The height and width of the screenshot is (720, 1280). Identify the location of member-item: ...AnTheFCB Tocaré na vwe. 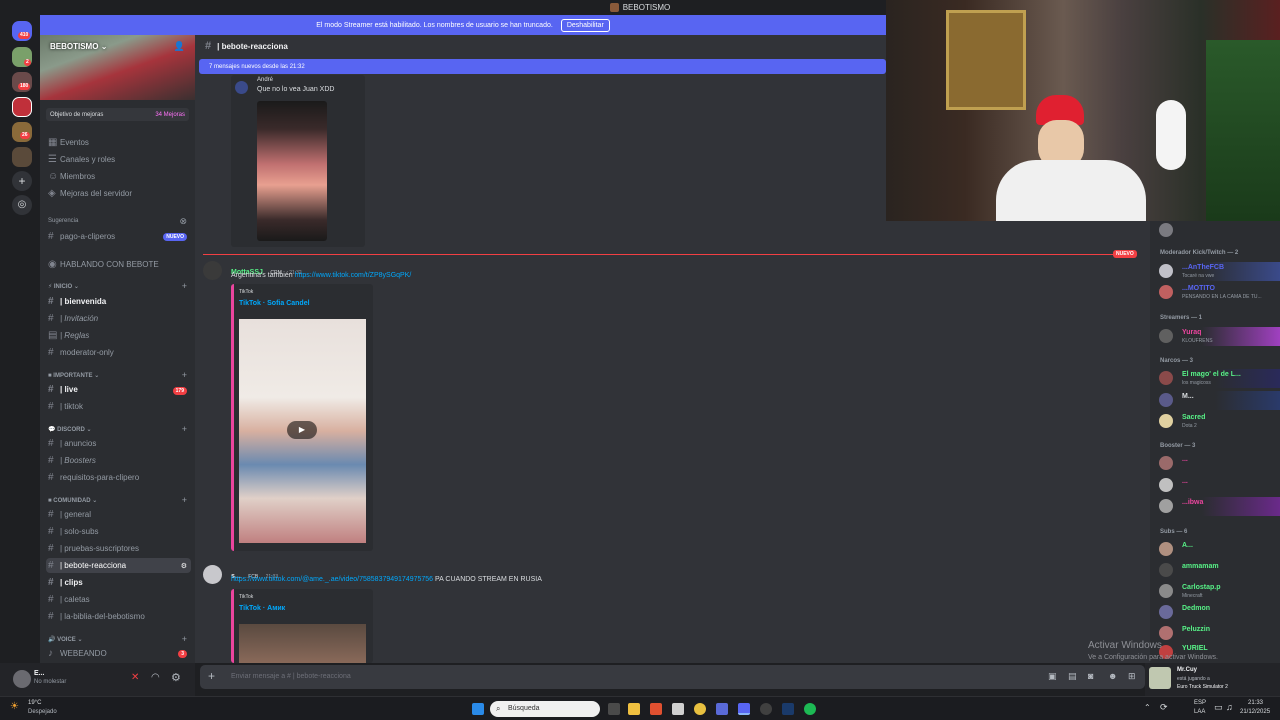
(1215, 271).